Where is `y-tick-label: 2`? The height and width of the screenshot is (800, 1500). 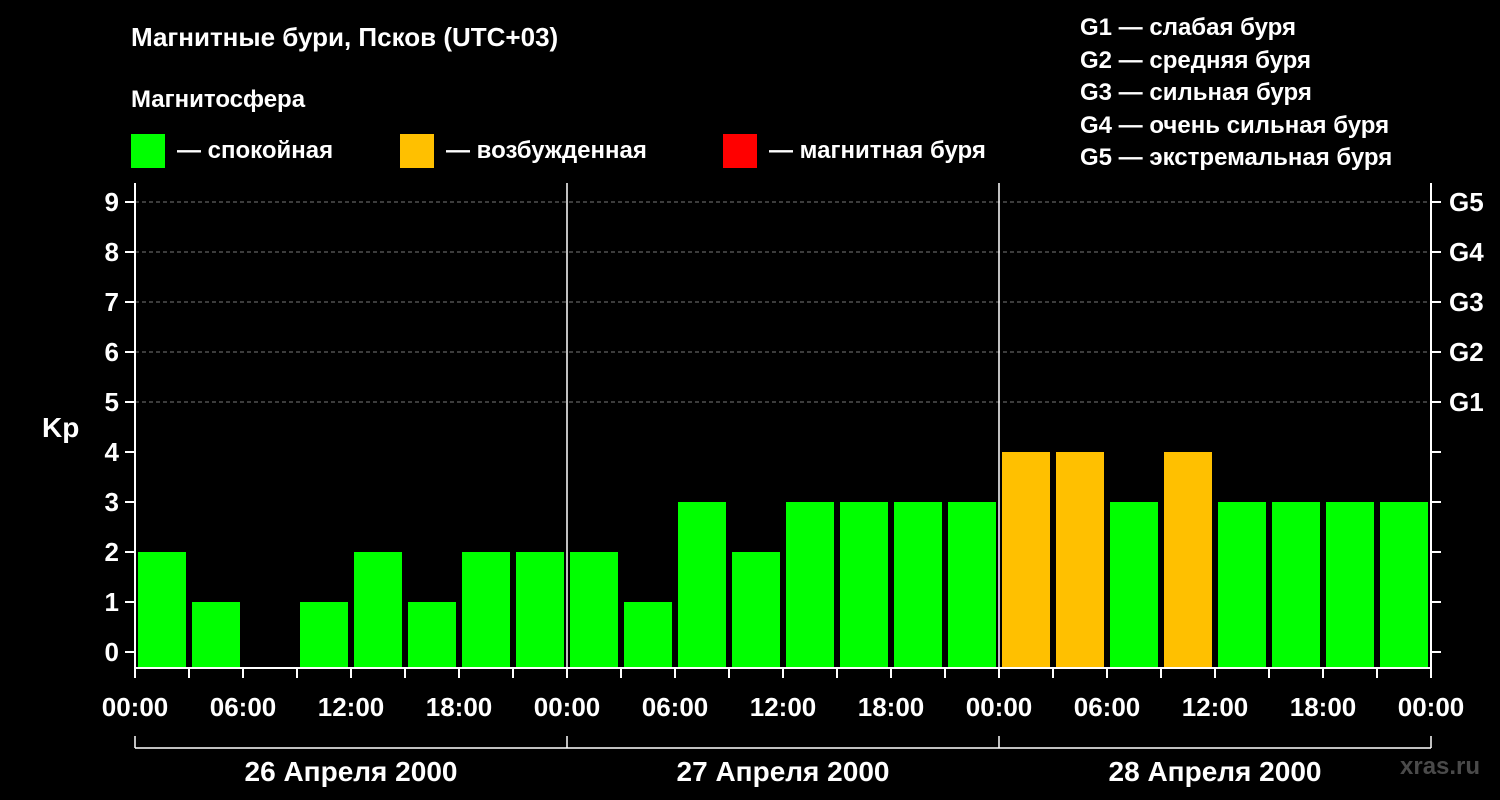 y-tick-label: 2 is located at coordinates (112, 552).